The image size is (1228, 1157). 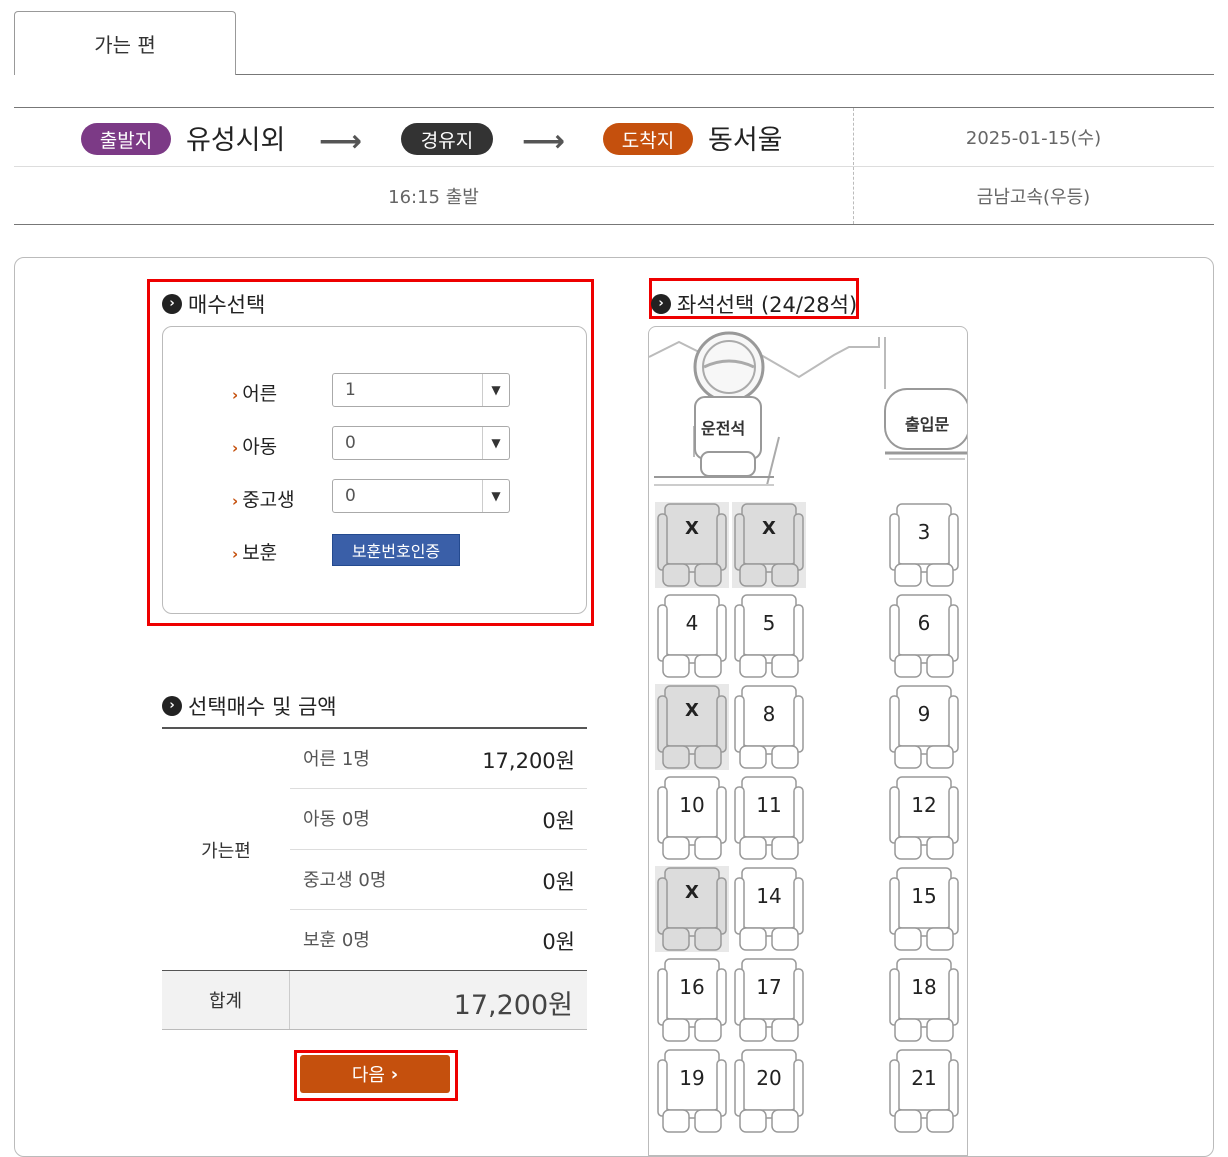 I want to click on seat-section-title: › 좌석선택 (24/28석), so click(x=754, y=304).